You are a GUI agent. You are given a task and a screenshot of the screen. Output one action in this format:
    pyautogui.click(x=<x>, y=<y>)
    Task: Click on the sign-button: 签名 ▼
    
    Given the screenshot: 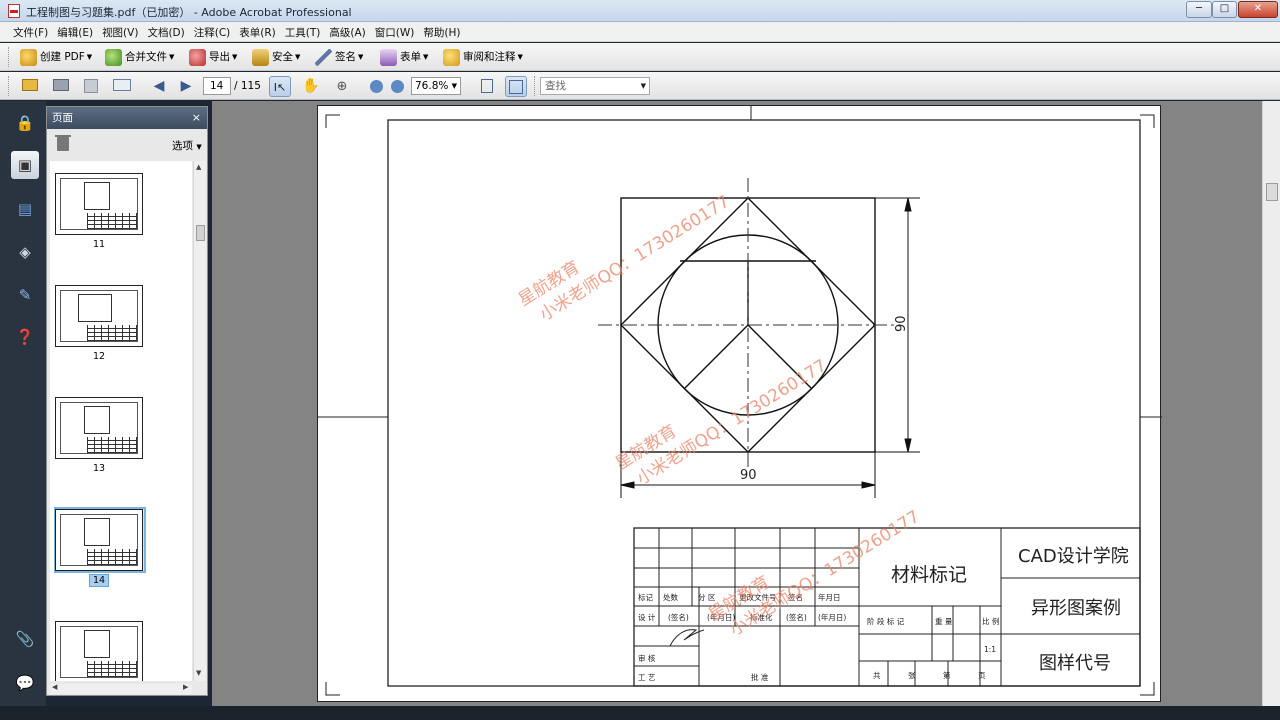 What is the action you would take?
    pyautogui.click(x=339, y=57)
    